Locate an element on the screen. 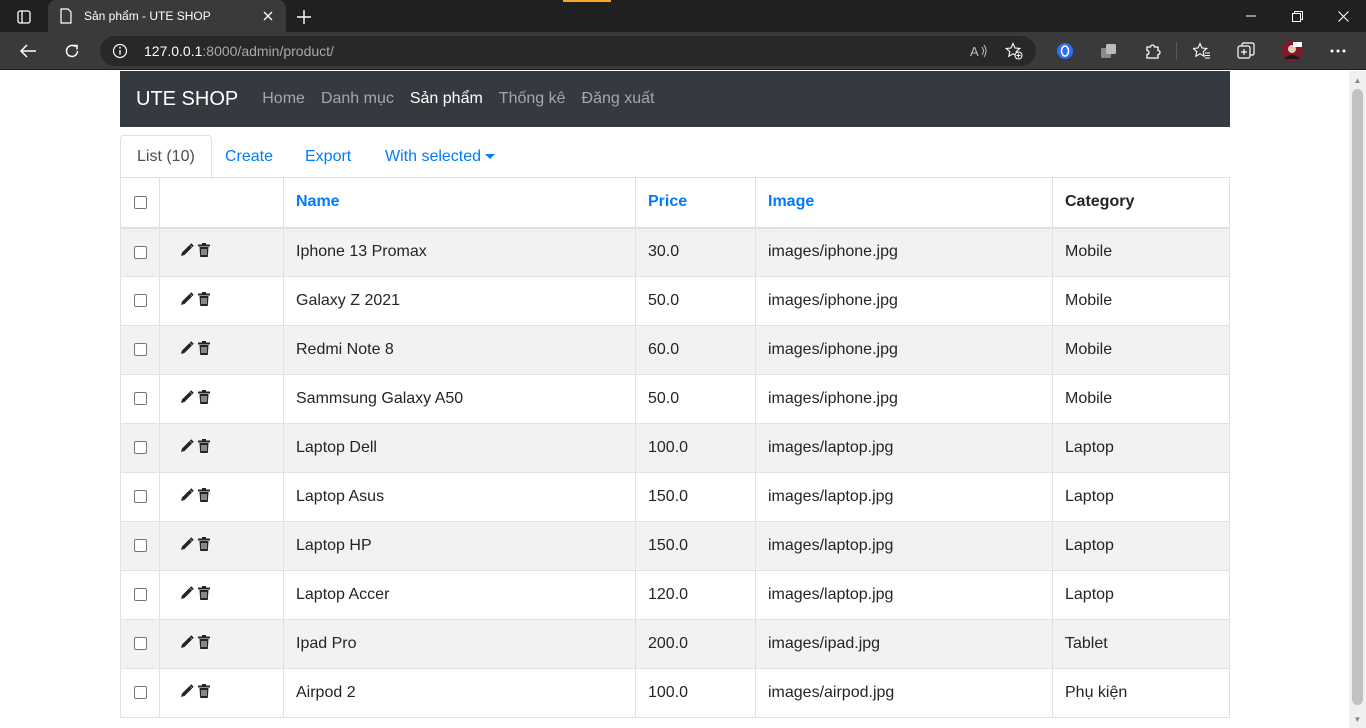  tab-with-selected: With selected is located at coordinates (440, 156).